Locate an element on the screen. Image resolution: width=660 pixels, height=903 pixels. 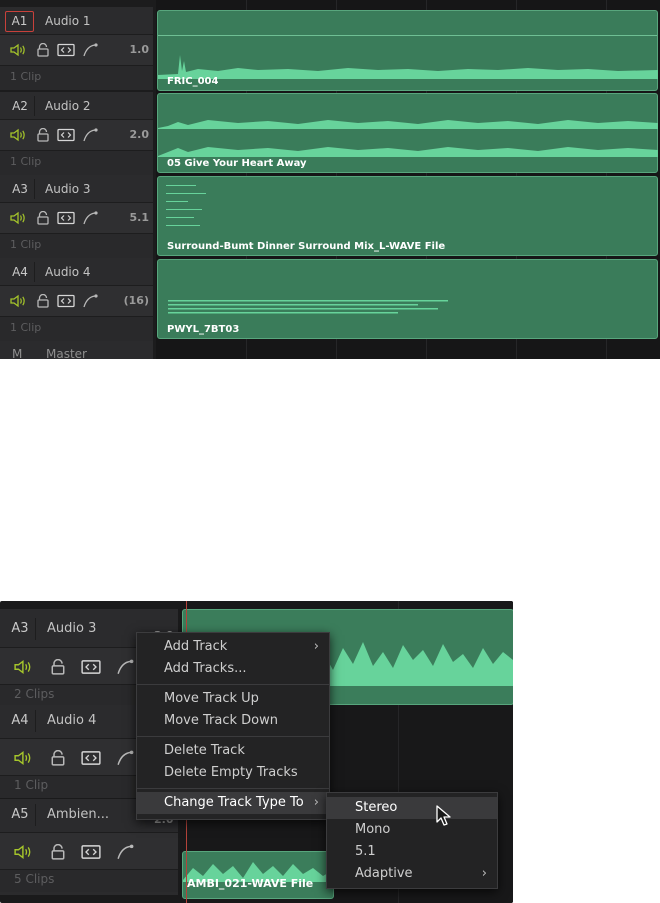
audio-clip: AMBI_021-WAVE File is located at coordinates (258, 875).